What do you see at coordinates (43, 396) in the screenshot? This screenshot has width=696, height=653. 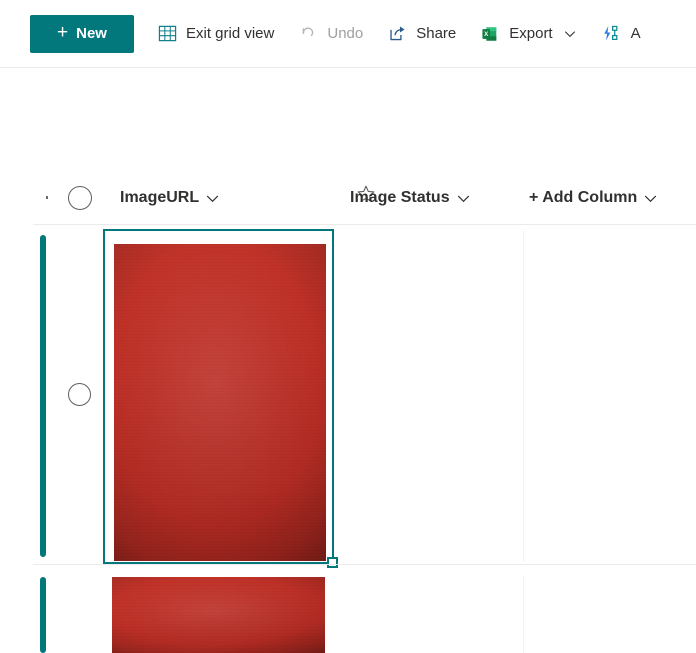 I see `row-selected-indicator` at bounding box center [43, 396].